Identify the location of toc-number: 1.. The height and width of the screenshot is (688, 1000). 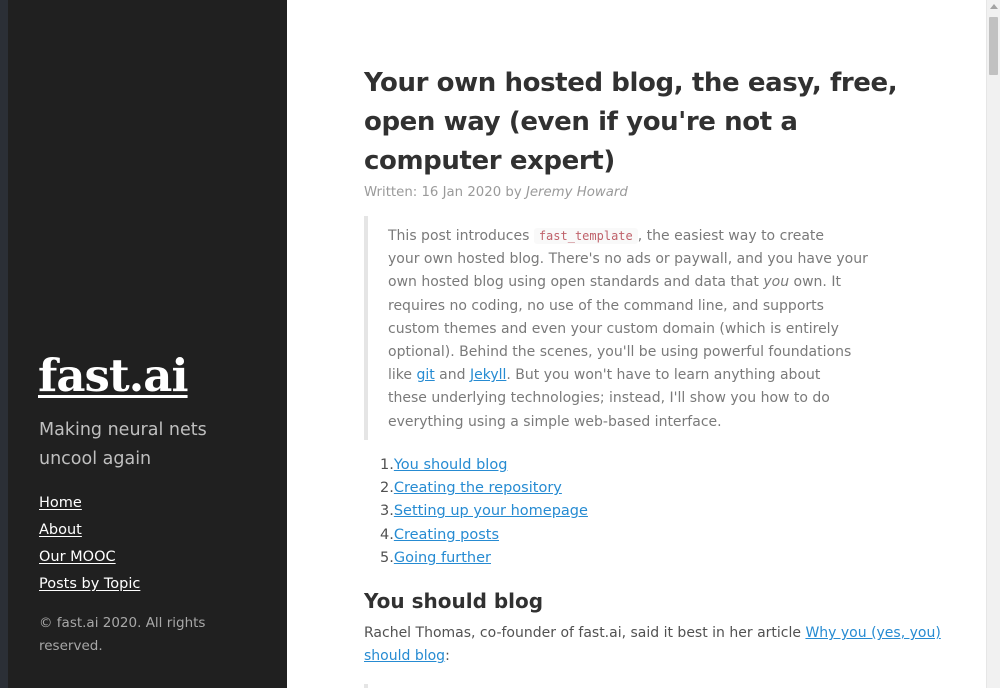
(387, 465).